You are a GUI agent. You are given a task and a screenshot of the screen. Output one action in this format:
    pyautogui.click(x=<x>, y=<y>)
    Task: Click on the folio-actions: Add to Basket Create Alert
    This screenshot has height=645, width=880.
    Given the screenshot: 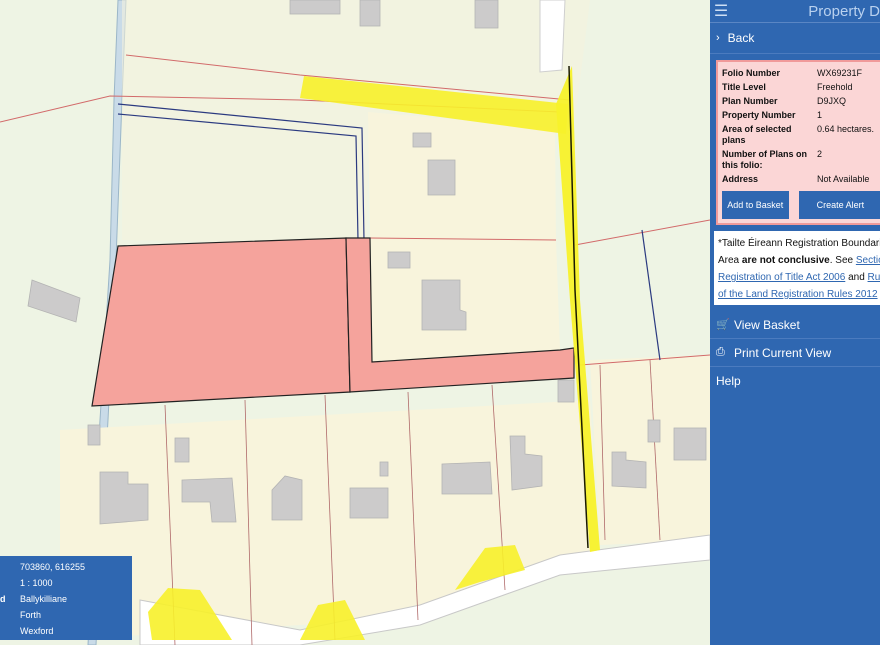 What is the action you would take?
    pyautogui.click(x=801, y=205)
    